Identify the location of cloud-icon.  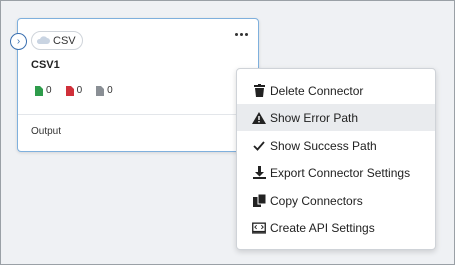
(43, 40).